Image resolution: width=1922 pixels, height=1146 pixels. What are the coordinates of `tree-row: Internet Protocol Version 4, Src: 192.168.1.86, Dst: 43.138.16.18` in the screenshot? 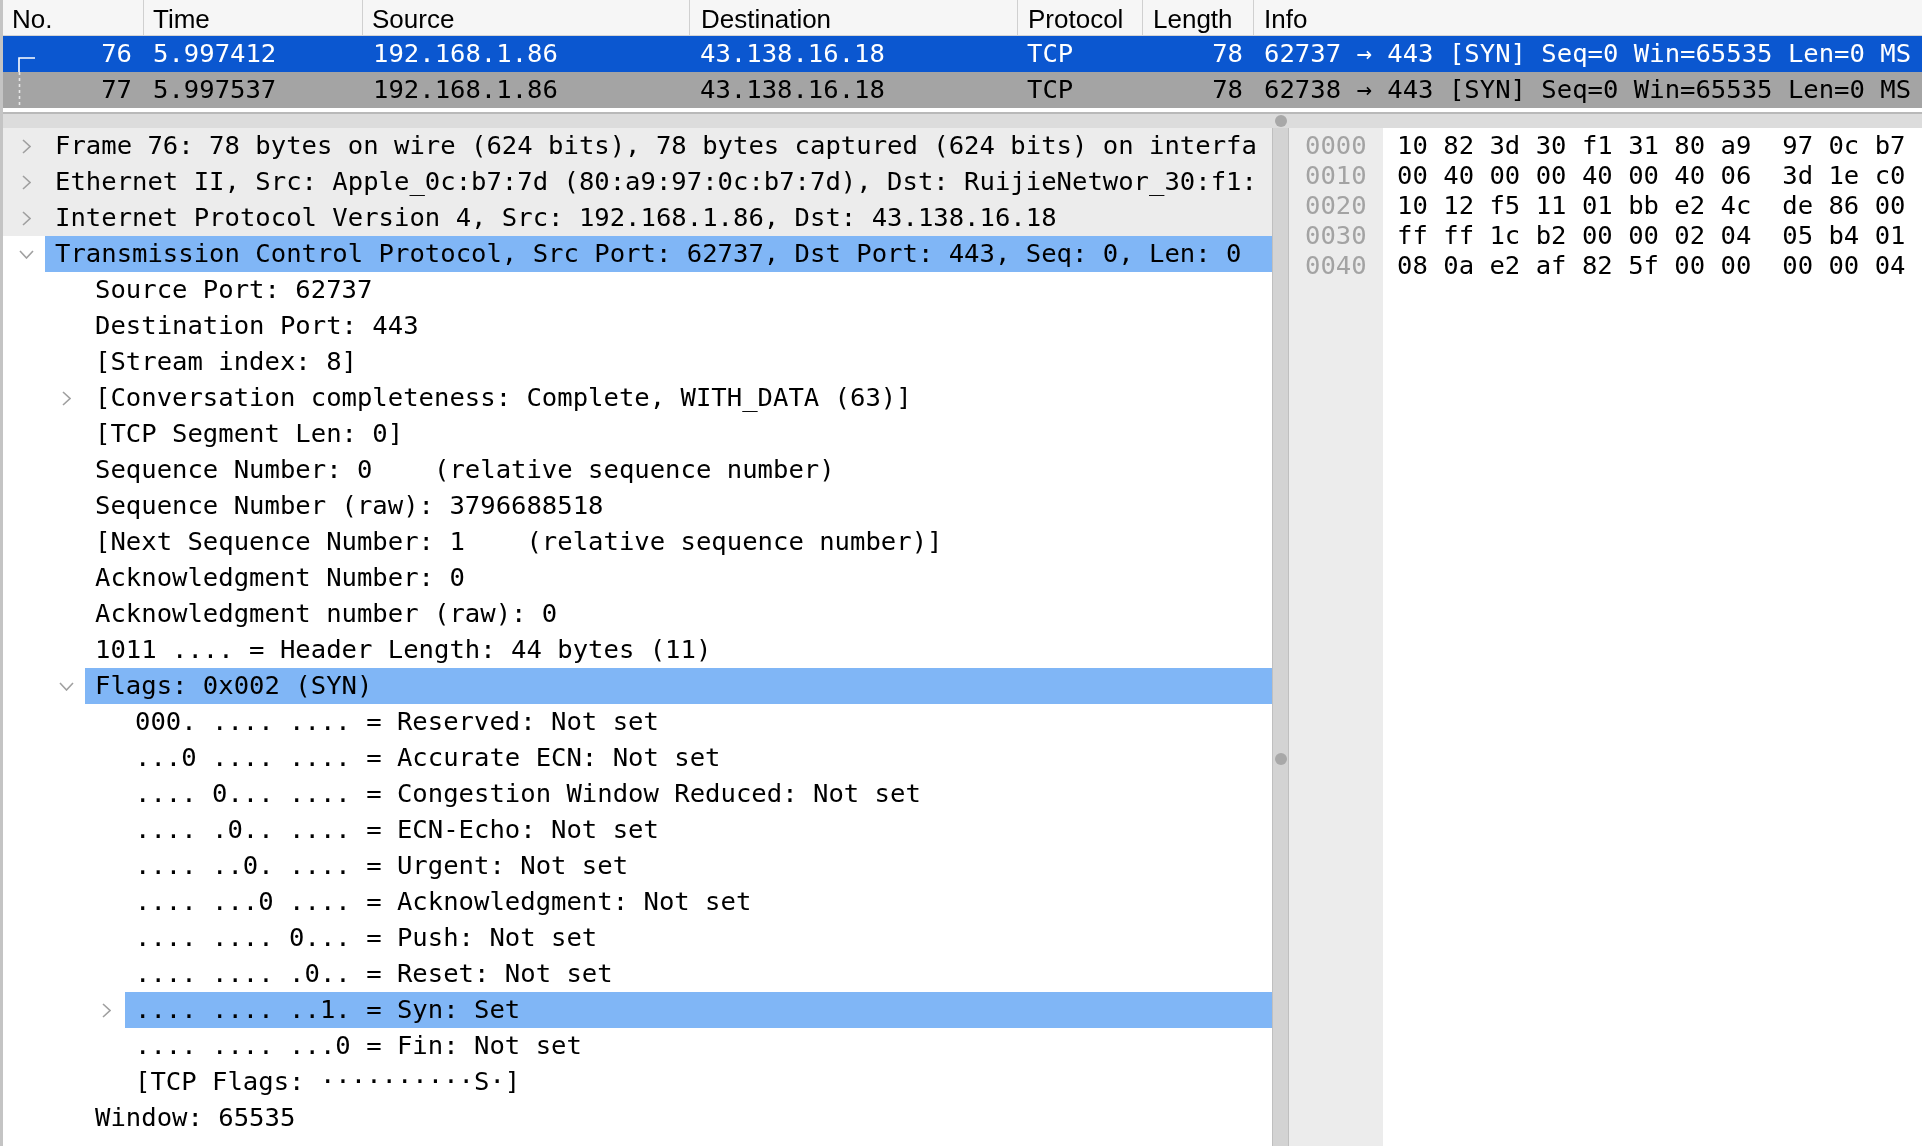 It's located at (637, 218).